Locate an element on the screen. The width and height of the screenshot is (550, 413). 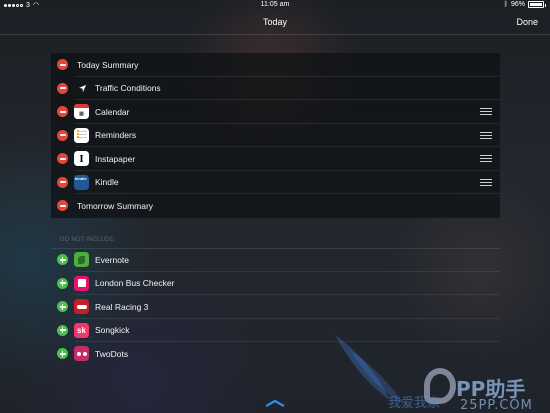
status-bar: 3 ◠ 11:05 am ᛒ 96% is located at coordinates (275, 6).